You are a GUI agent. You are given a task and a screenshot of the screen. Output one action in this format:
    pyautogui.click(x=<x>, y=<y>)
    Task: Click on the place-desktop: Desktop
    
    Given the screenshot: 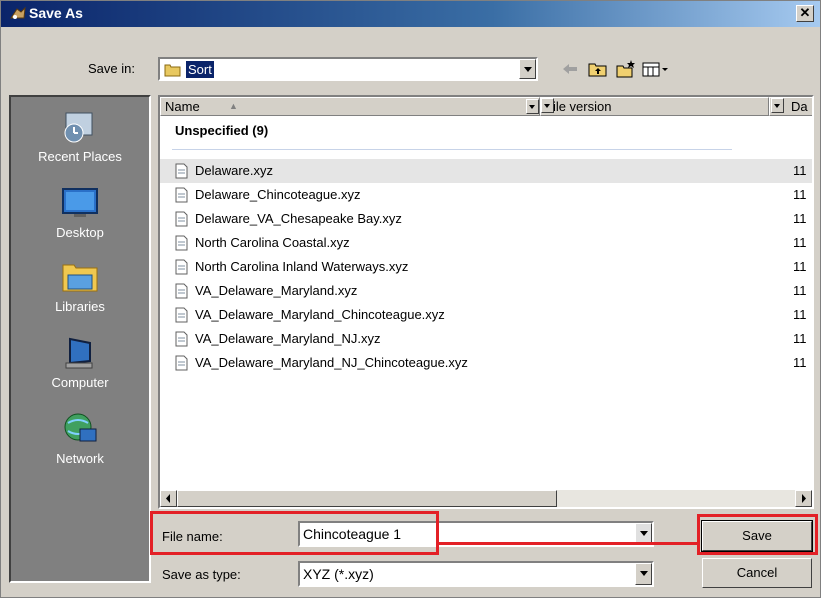 What is the action you would take?
    pyautogui.click(x=80, y=211)
    